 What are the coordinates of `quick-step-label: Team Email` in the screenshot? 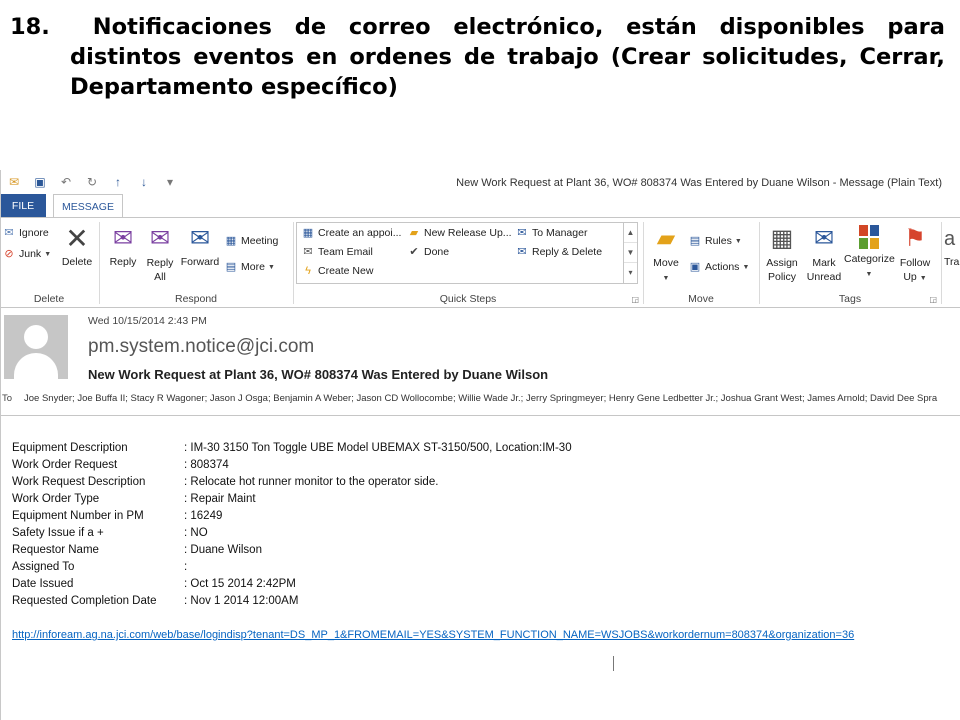 It's located at (345, 252).